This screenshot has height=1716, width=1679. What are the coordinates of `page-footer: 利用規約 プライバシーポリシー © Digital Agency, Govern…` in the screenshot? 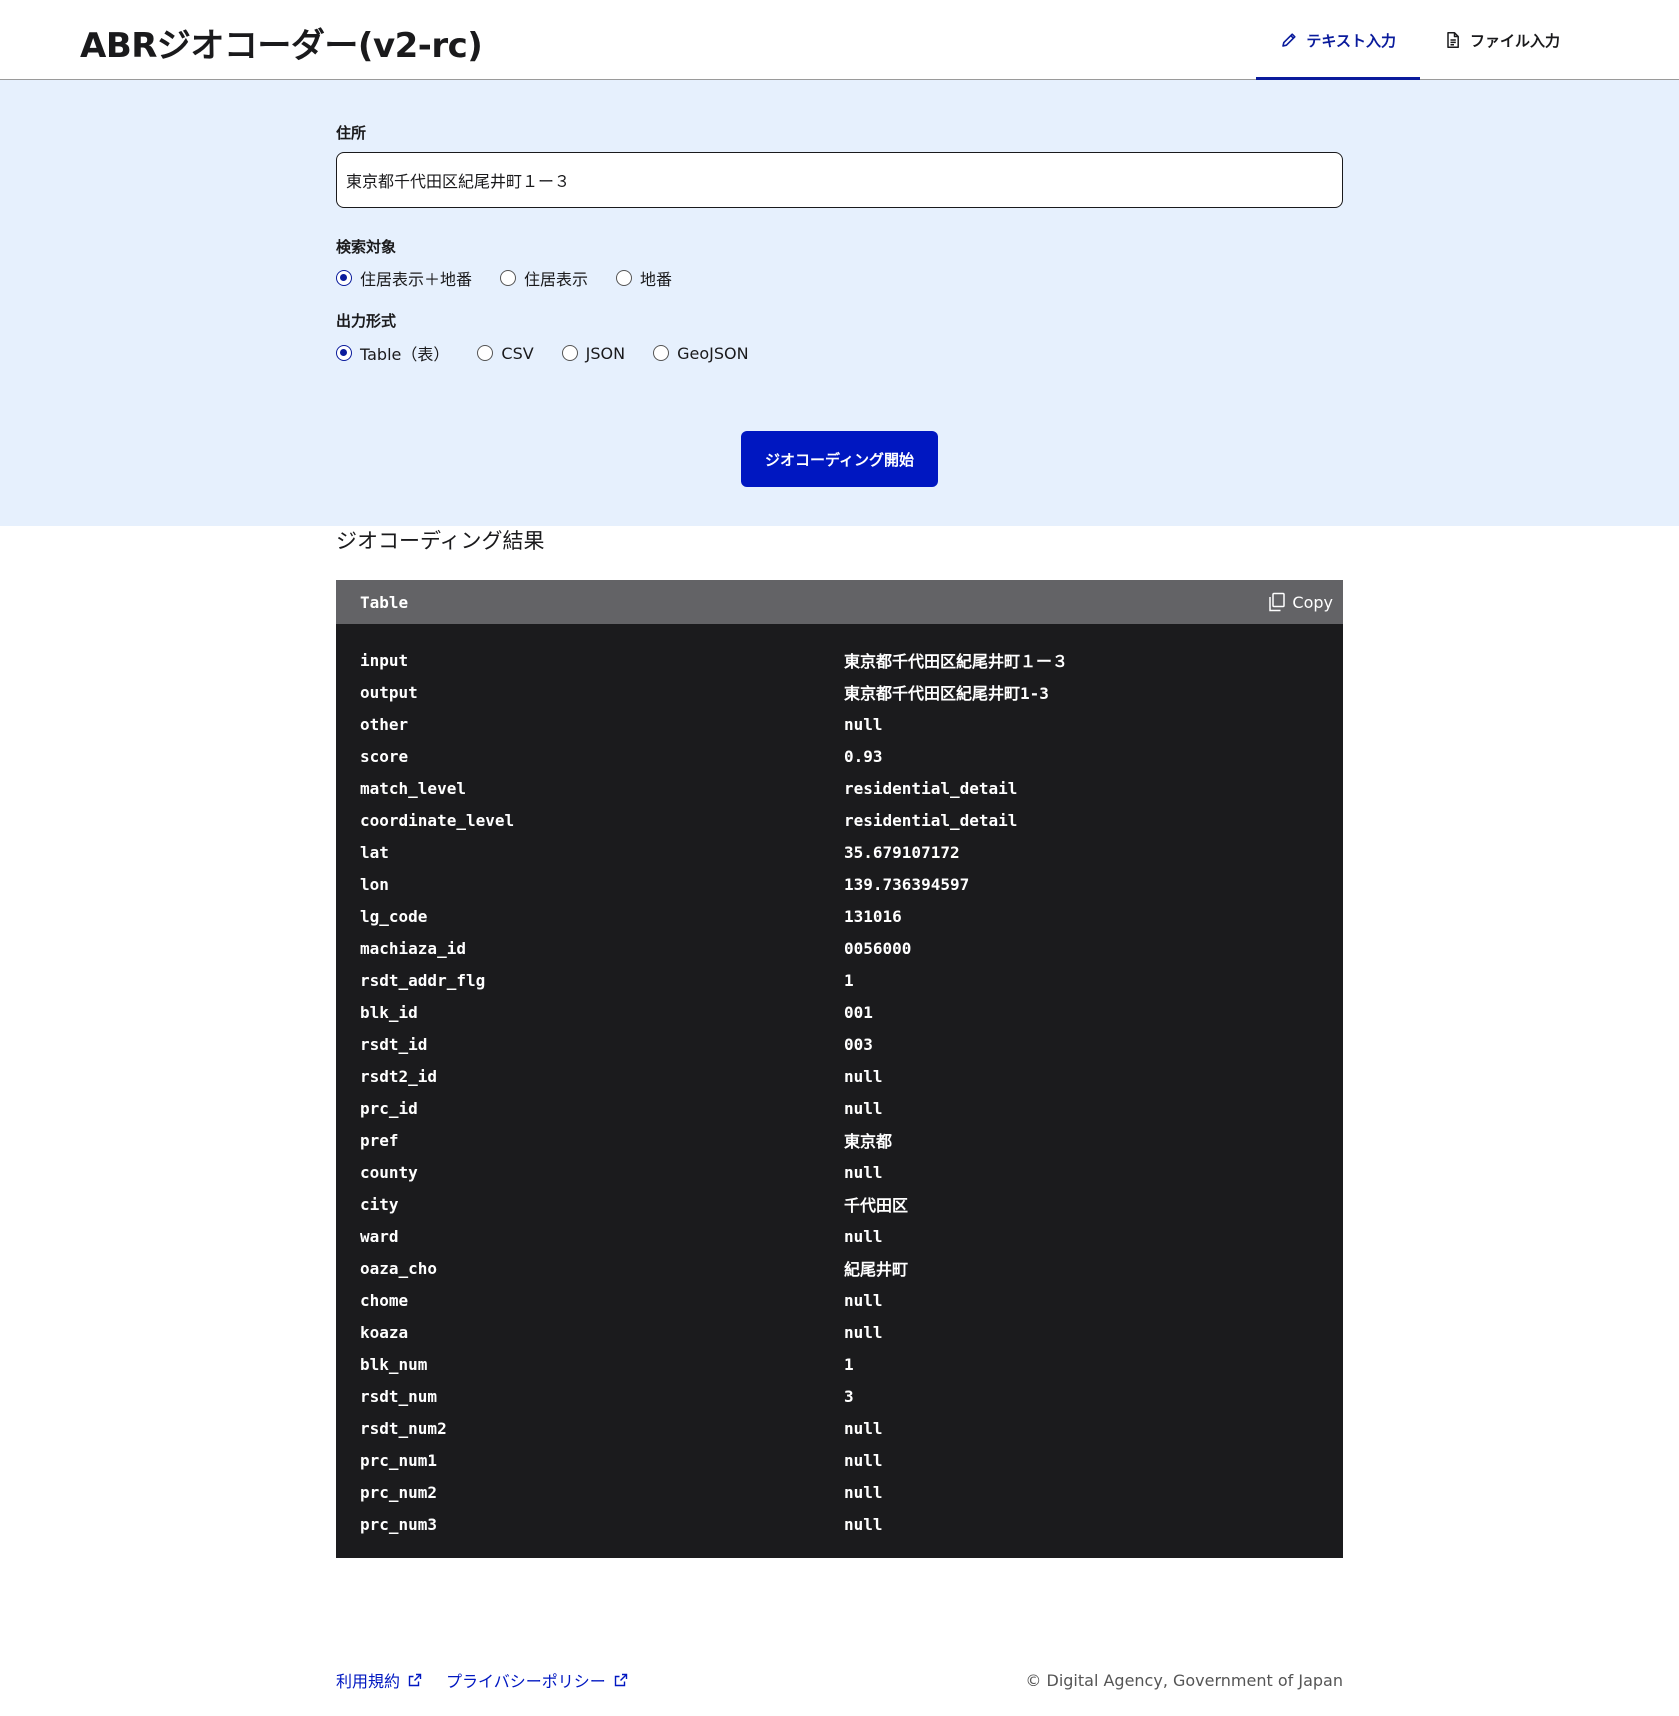 It's located at (839, 1680).